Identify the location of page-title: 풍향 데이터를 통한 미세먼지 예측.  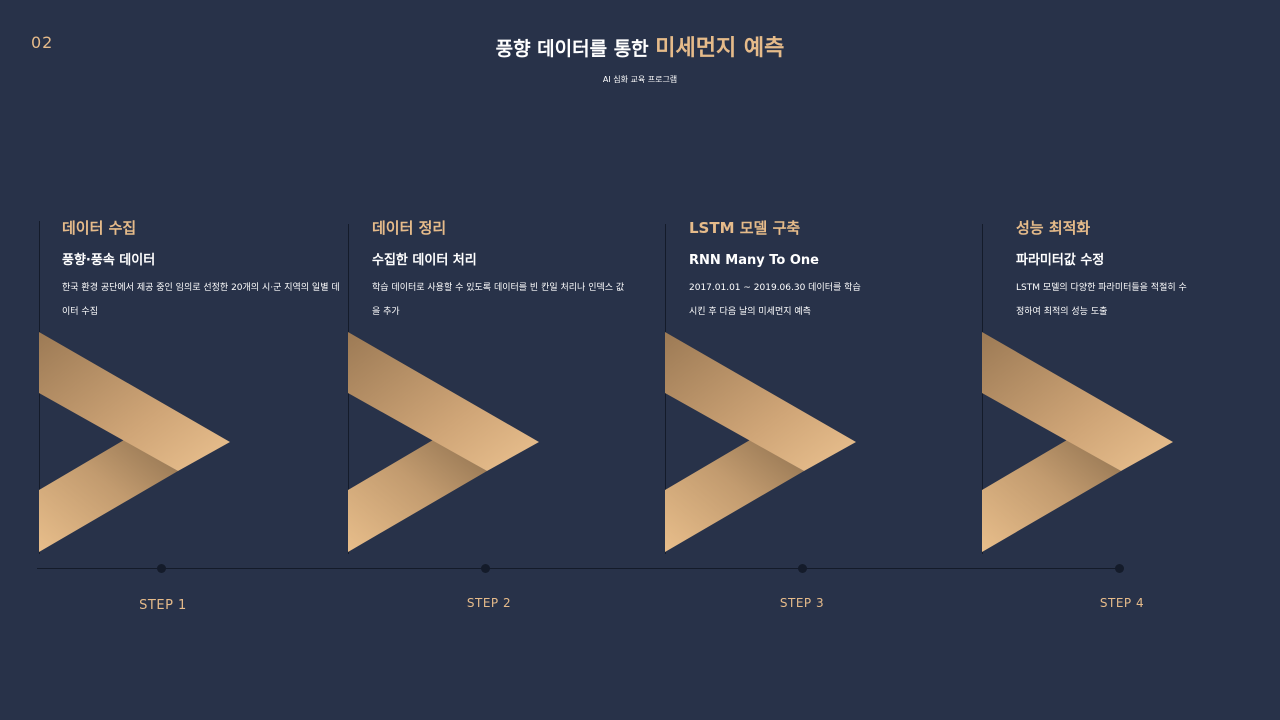
(640, 46).